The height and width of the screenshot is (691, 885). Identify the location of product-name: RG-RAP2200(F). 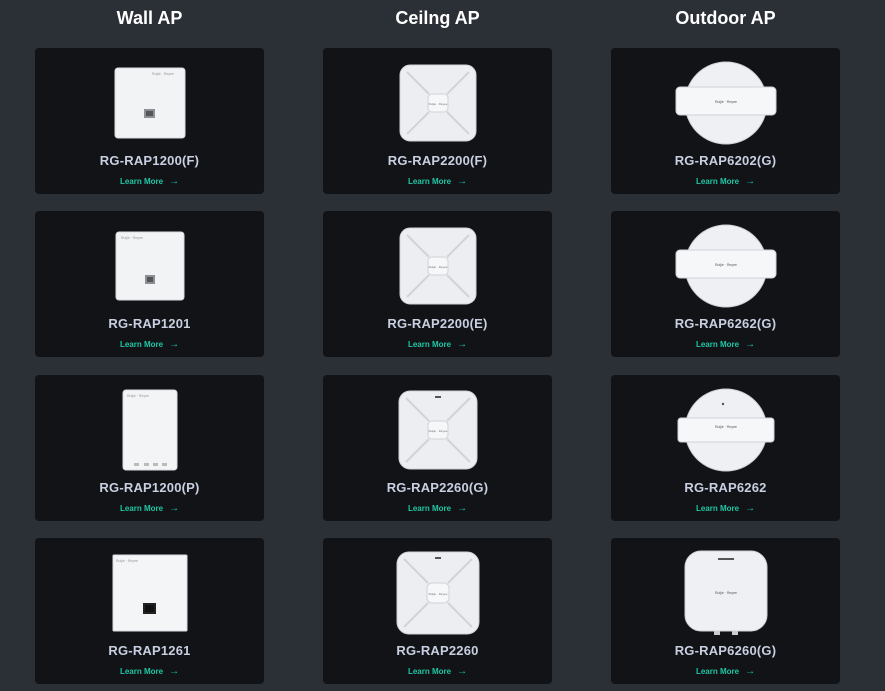
(437, 160).